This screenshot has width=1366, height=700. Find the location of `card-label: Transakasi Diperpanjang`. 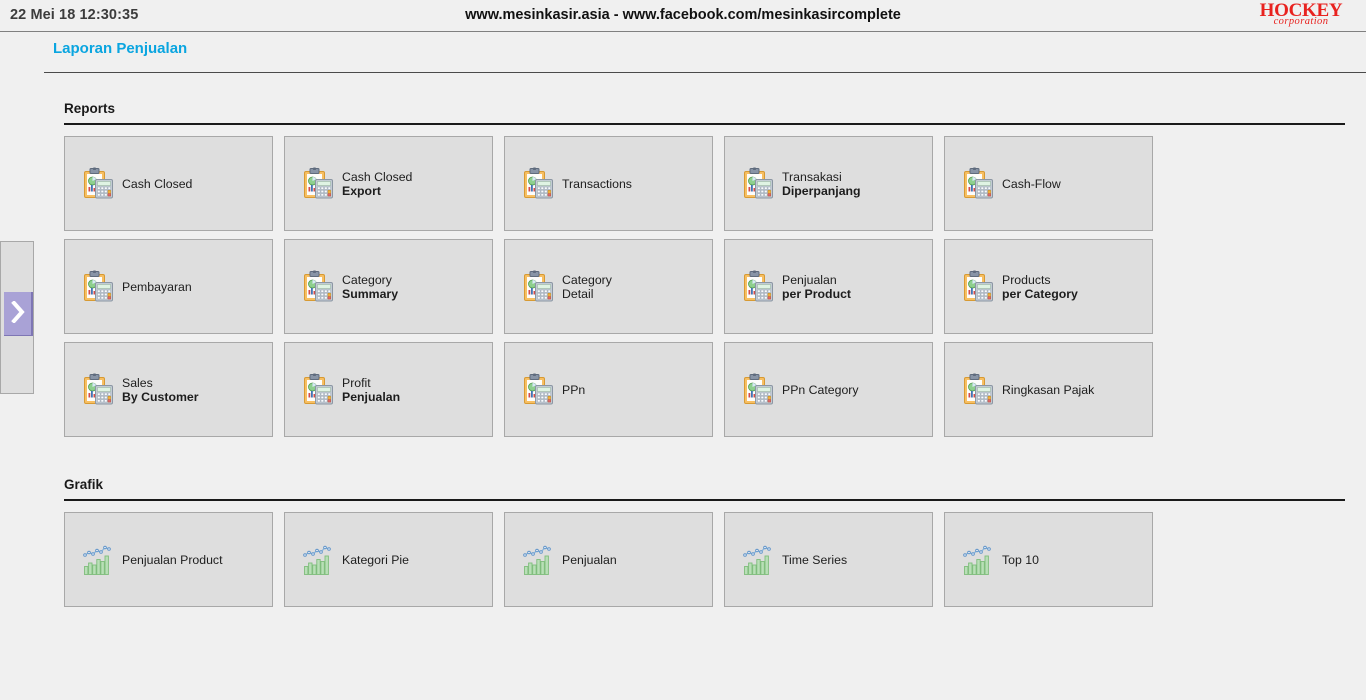

card-label: Transakasi Diperpanjang is located at coordinates (821, 184).